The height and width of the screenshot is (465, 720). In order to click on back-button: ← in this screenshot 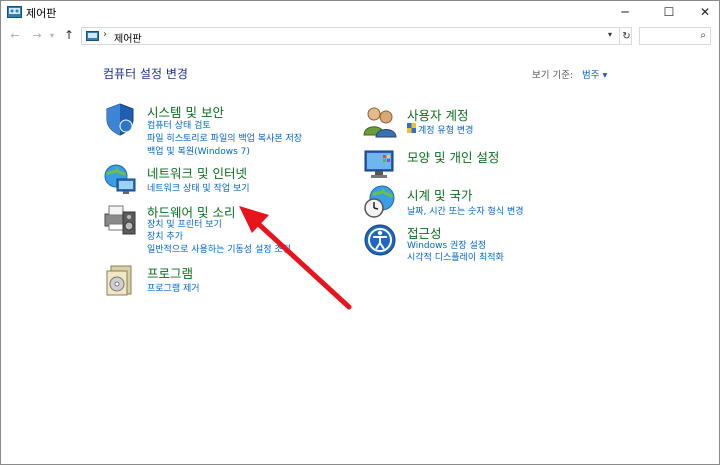, I will do `click(15, 35)`.